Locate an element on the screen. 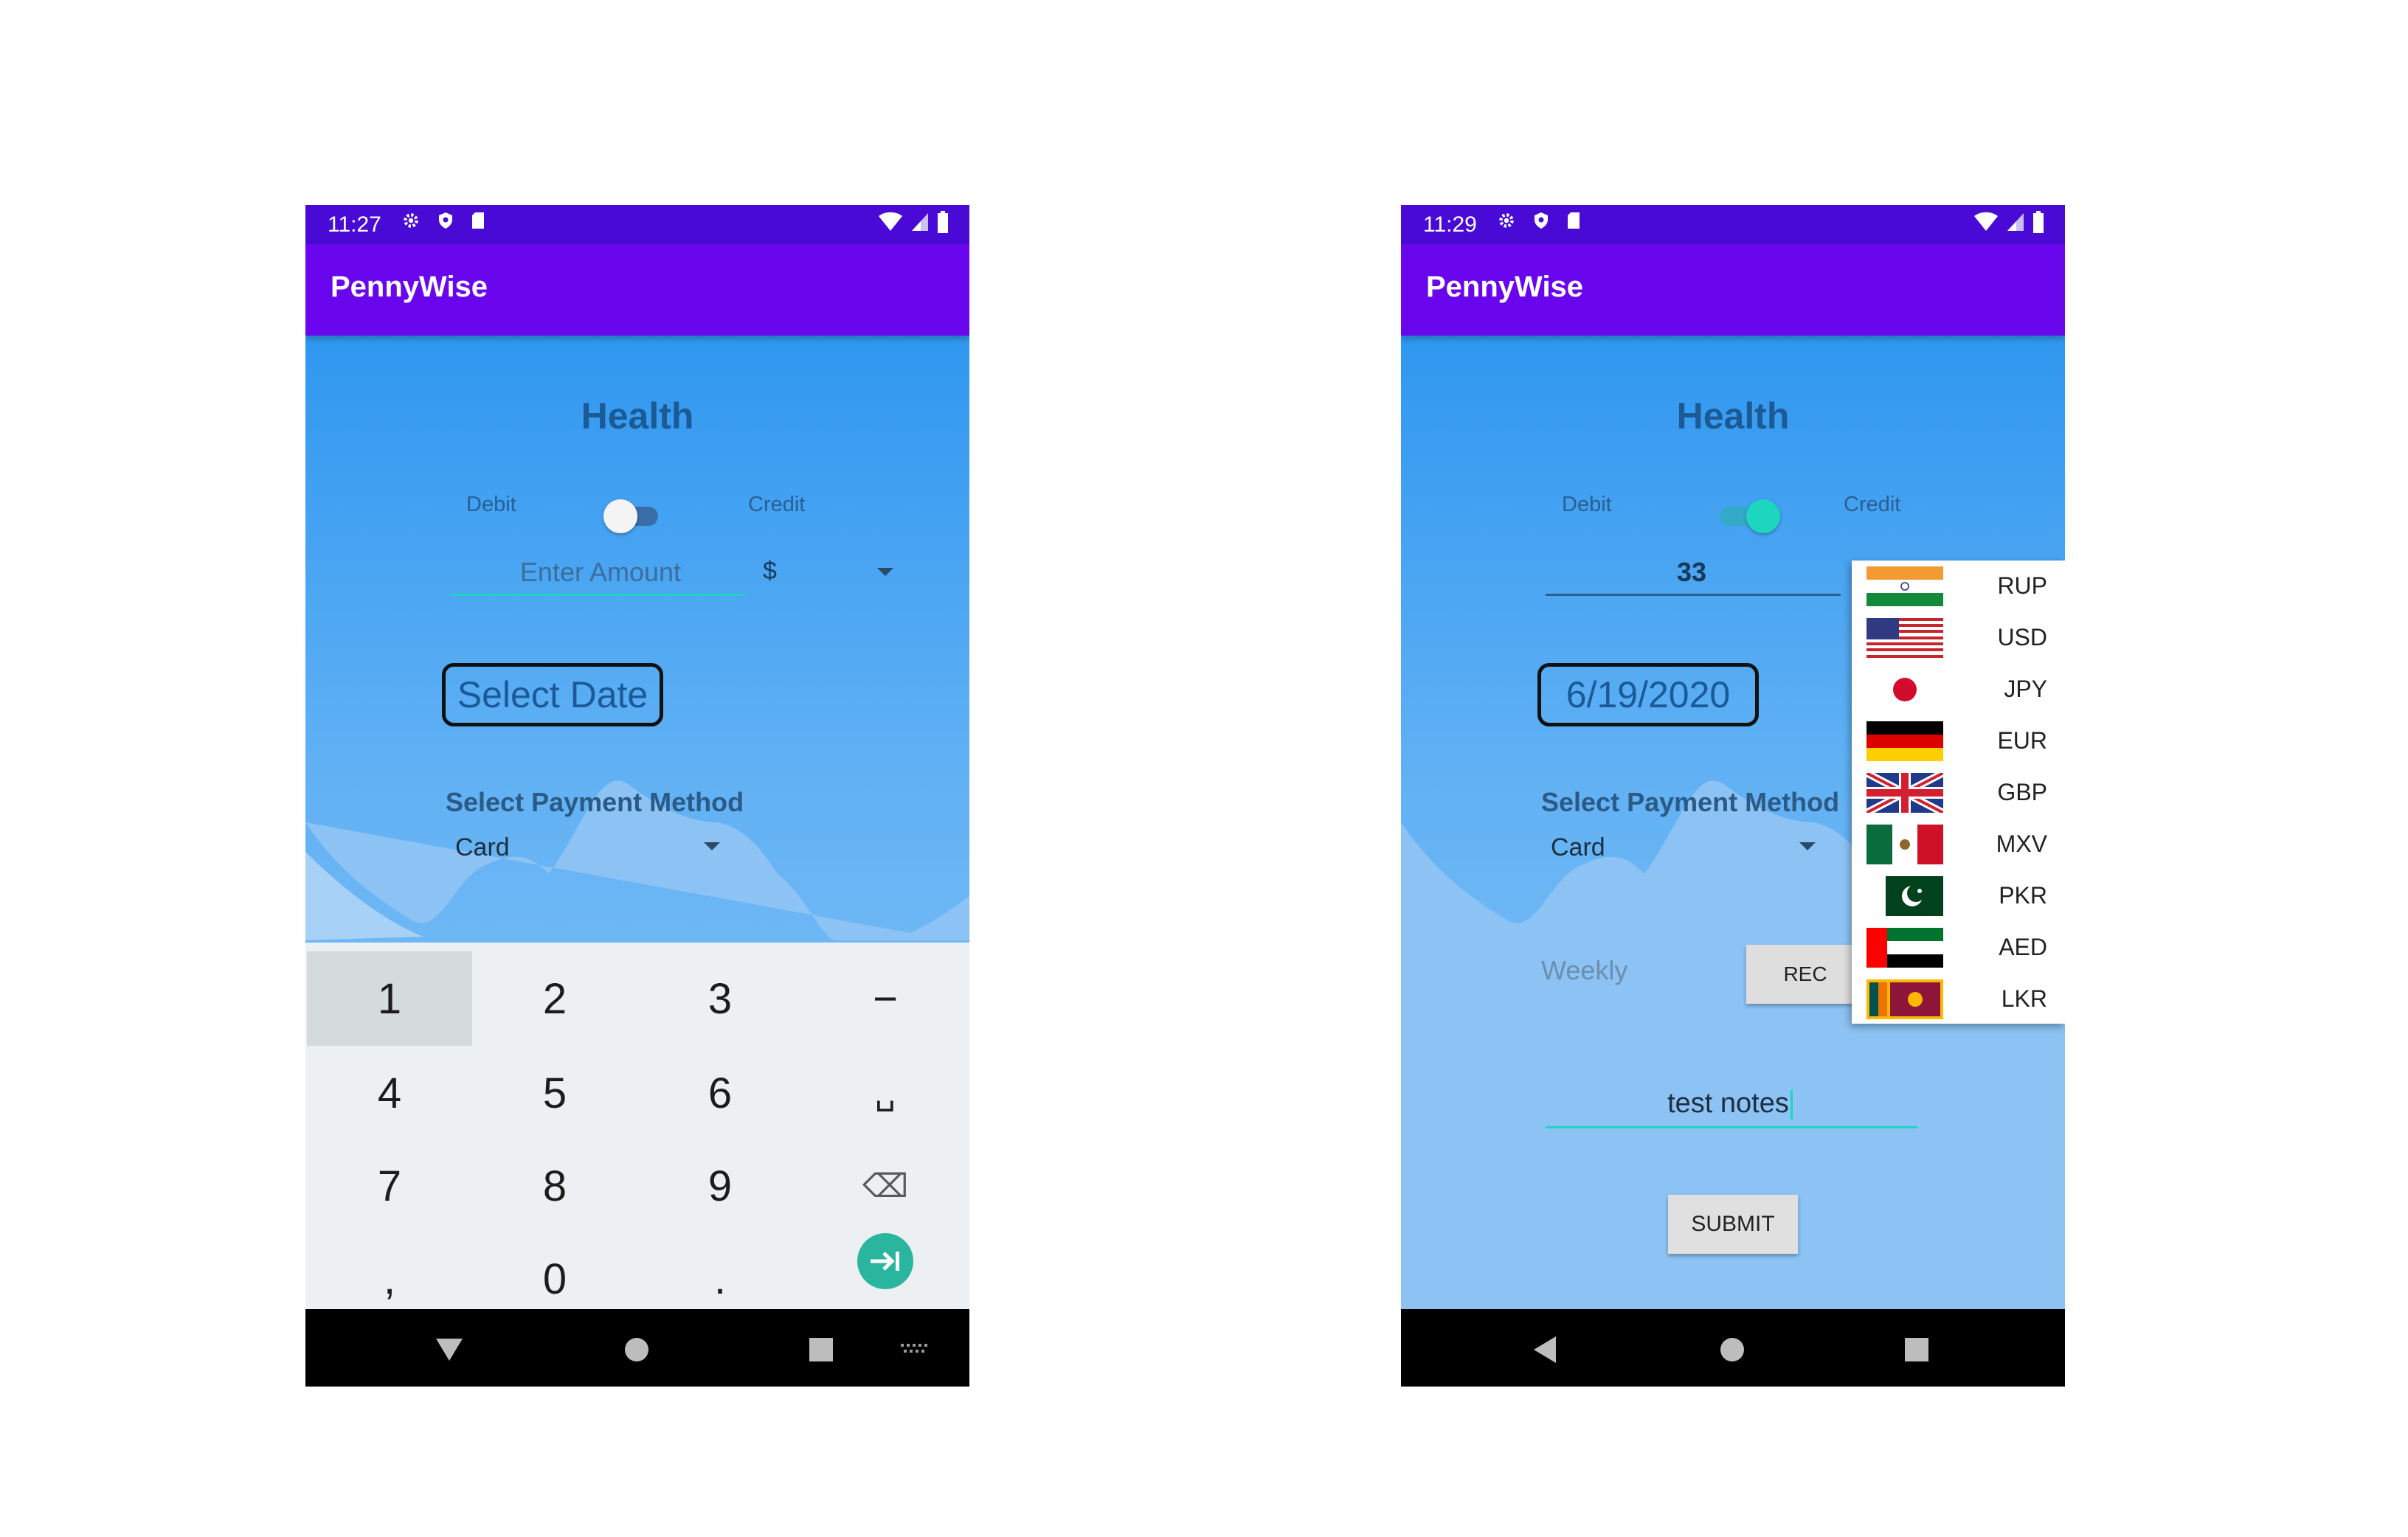  germany-flag-icon is located at coordinates (1905, 741).